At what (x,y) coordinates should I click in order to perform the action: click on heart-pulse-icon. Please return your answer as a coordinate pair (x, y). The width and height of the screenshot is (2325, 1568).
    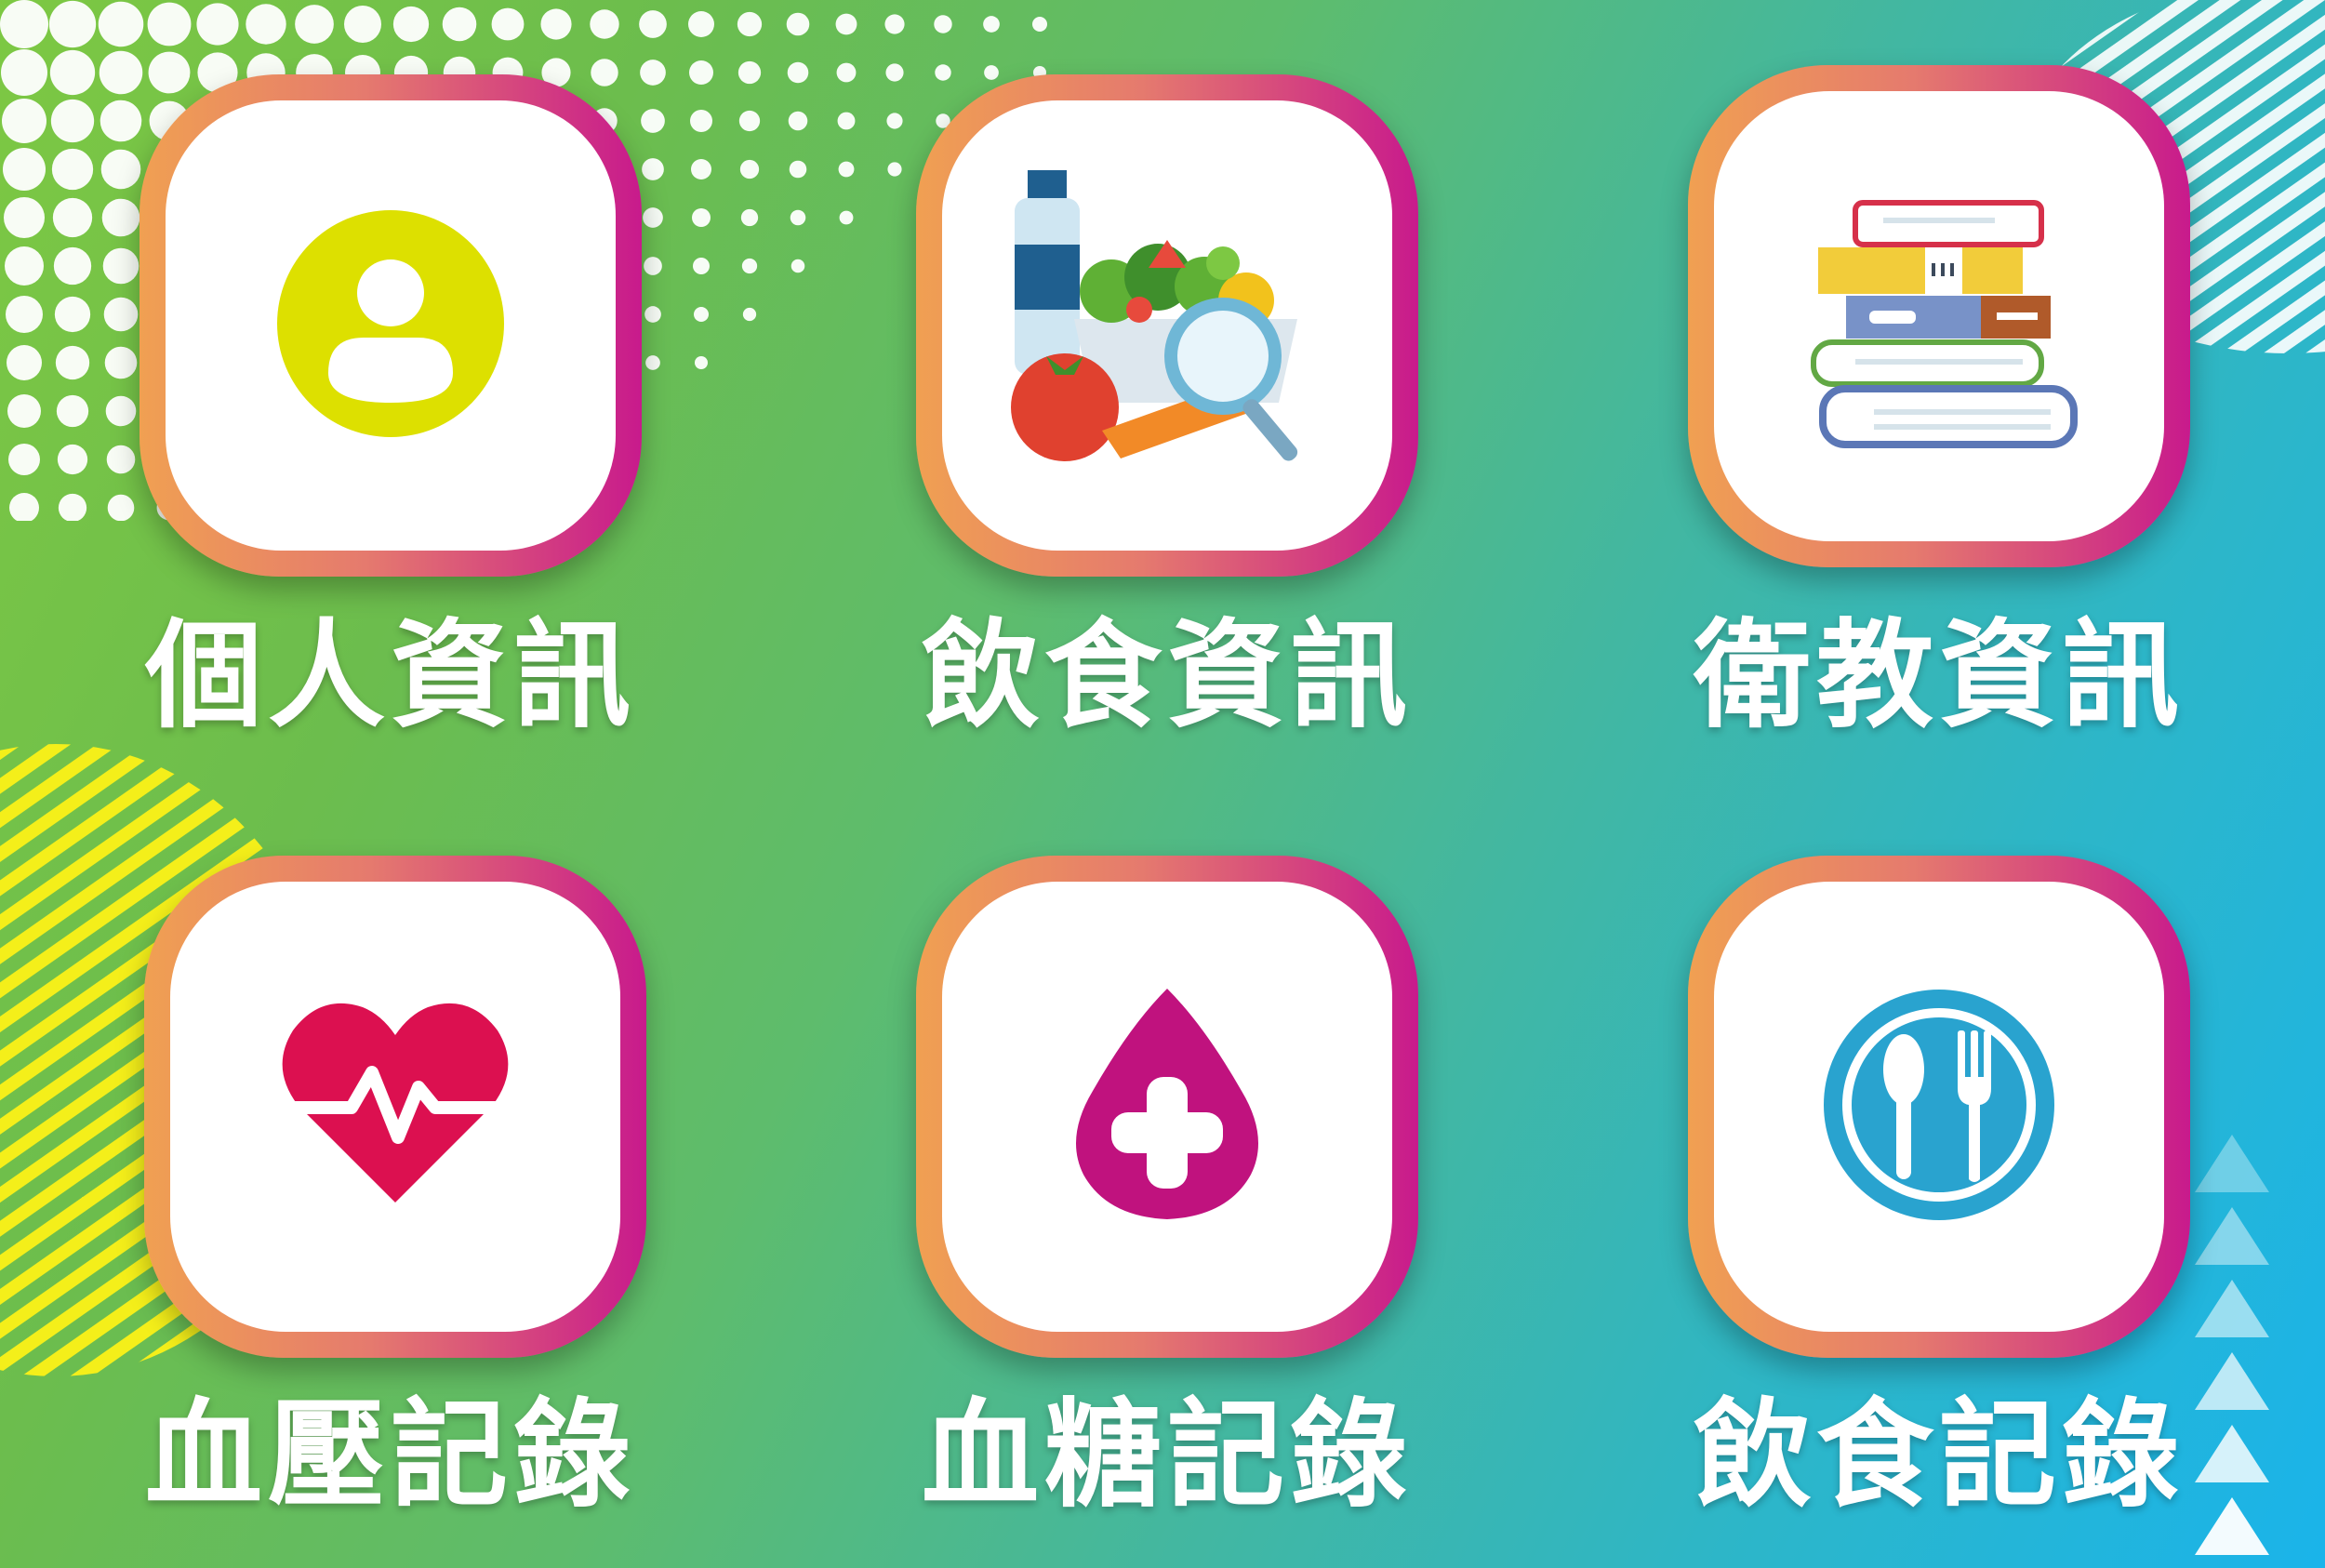
    Looking at the image, I should click on (395, 1107).